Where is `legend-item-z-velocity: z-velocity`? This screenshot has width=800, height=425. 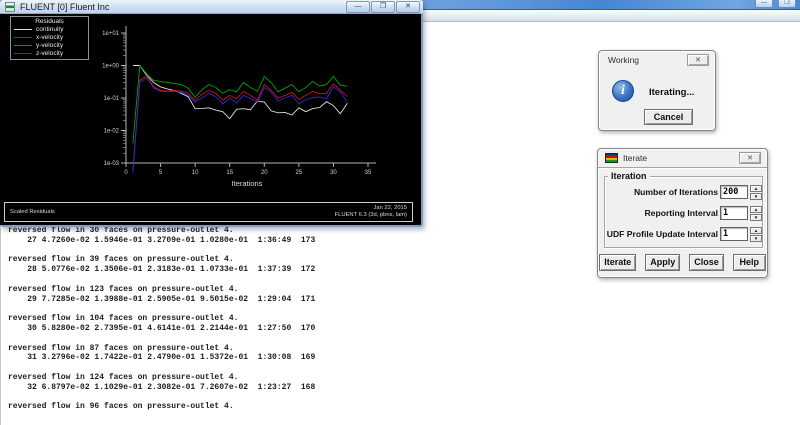
legend-item-z-velocity: z-velocity is located at coordinates (49, 53).